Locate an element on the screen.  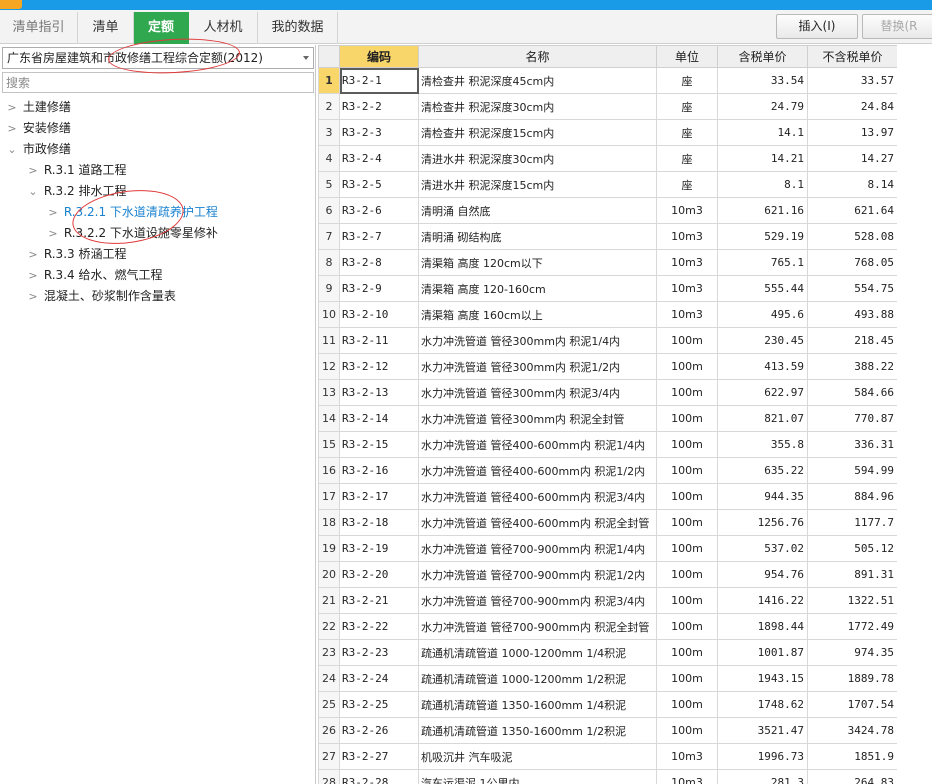
tree-item-sewer-repair: > R.3.2.2 下水道设施零星修补 is located at coordinates (132, 233).